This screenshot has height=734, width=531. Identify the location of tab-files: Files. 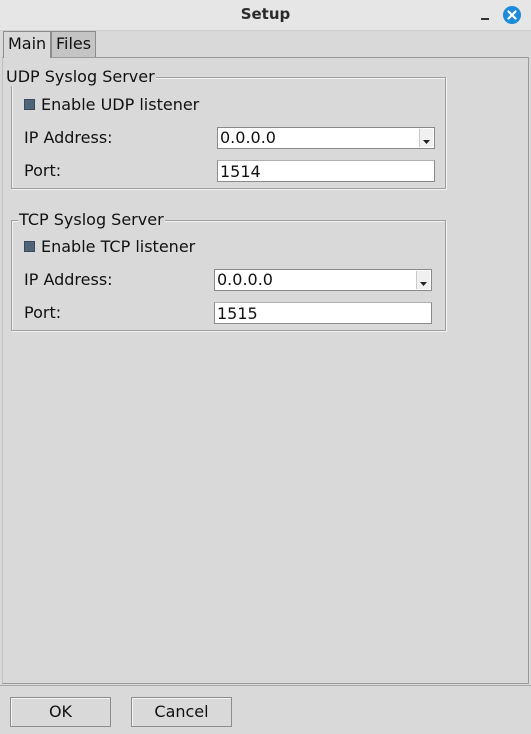
(73, 44).